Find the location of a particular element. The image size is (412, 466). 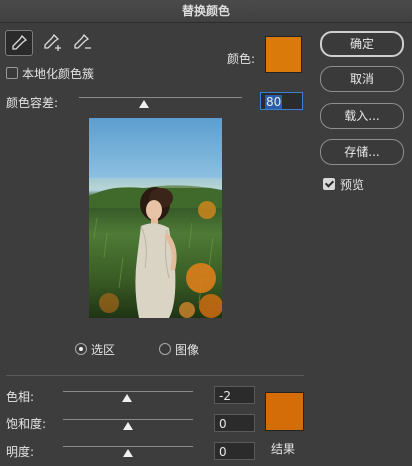

eyedropper-minus-icon is located at coordinates (82, 41).